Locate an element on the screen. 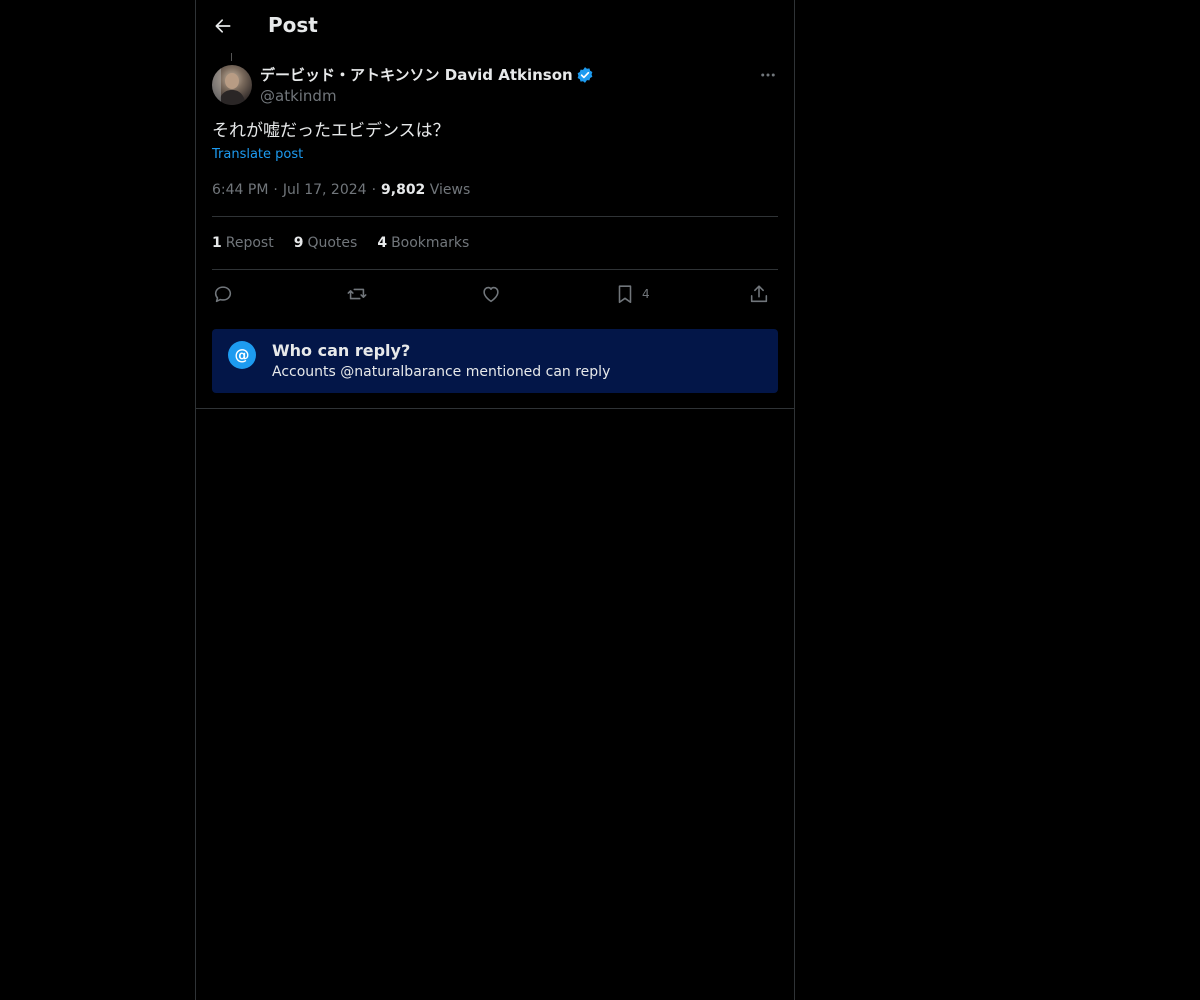 The height and width of the screenshot is (1000, 1200). bookmarks-stat: 4 Bookmarks is located at coordinates (423, 243).